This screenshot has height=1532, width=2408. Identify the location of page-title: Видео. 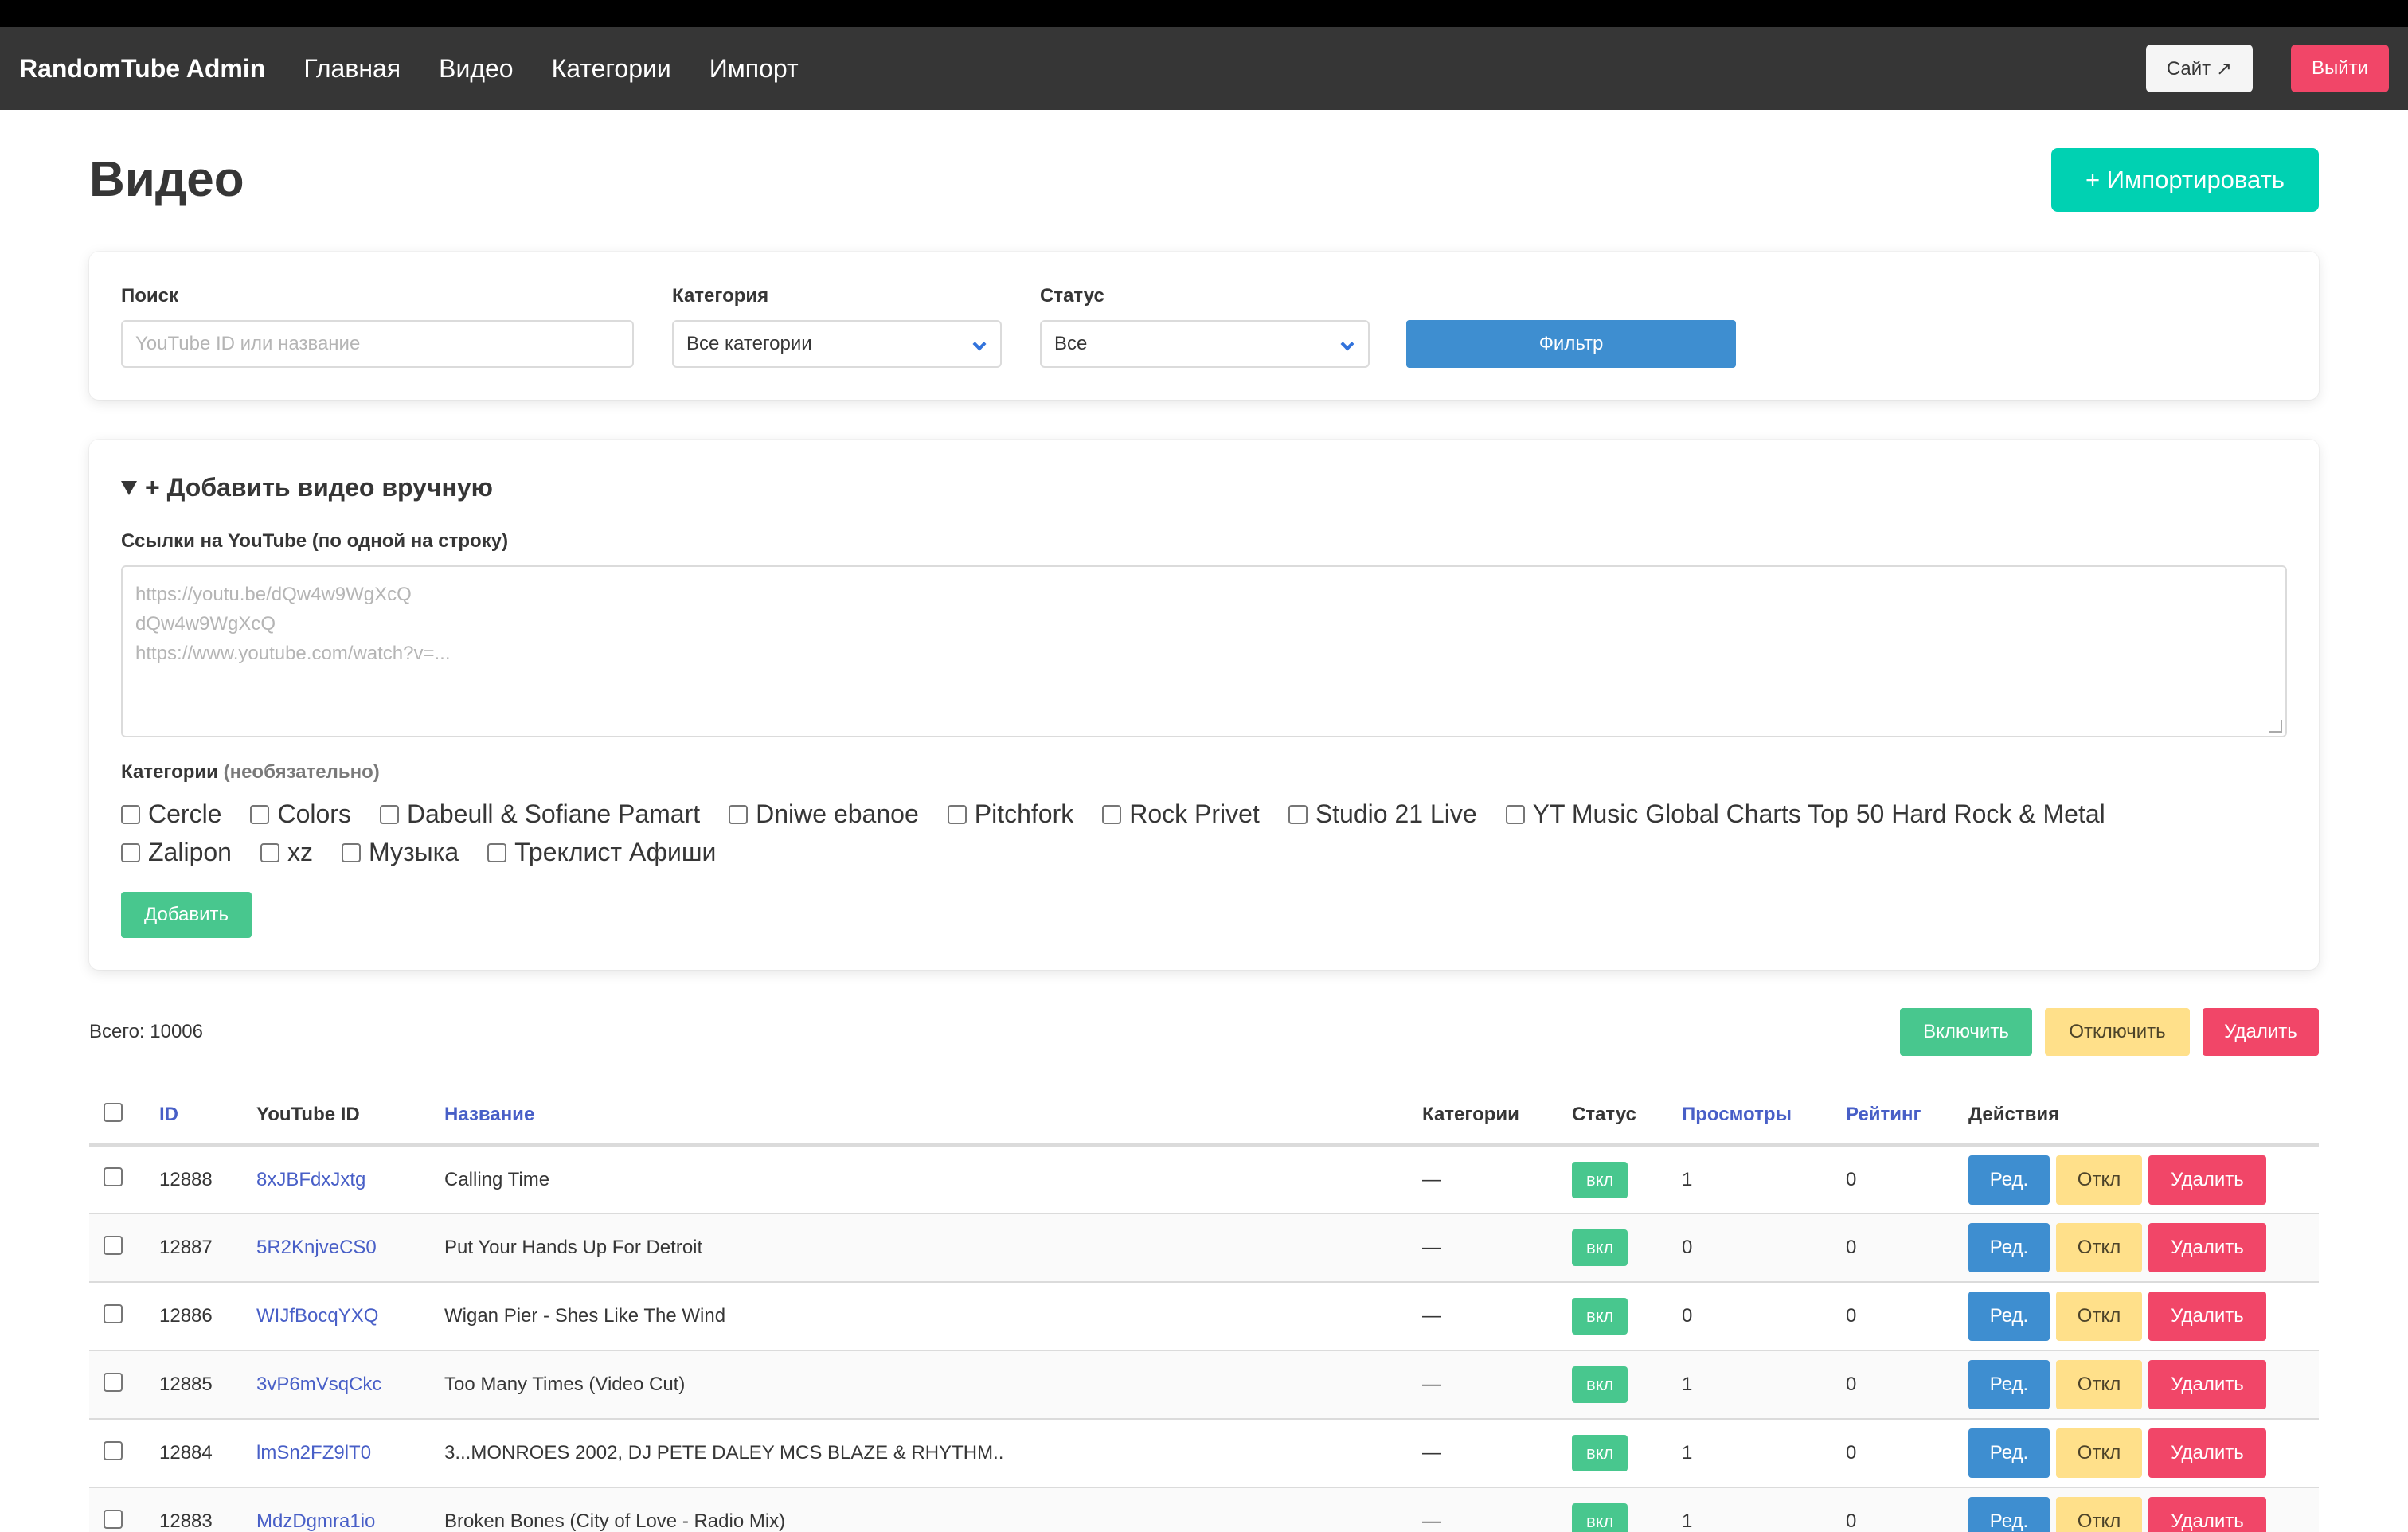
(166, 179).